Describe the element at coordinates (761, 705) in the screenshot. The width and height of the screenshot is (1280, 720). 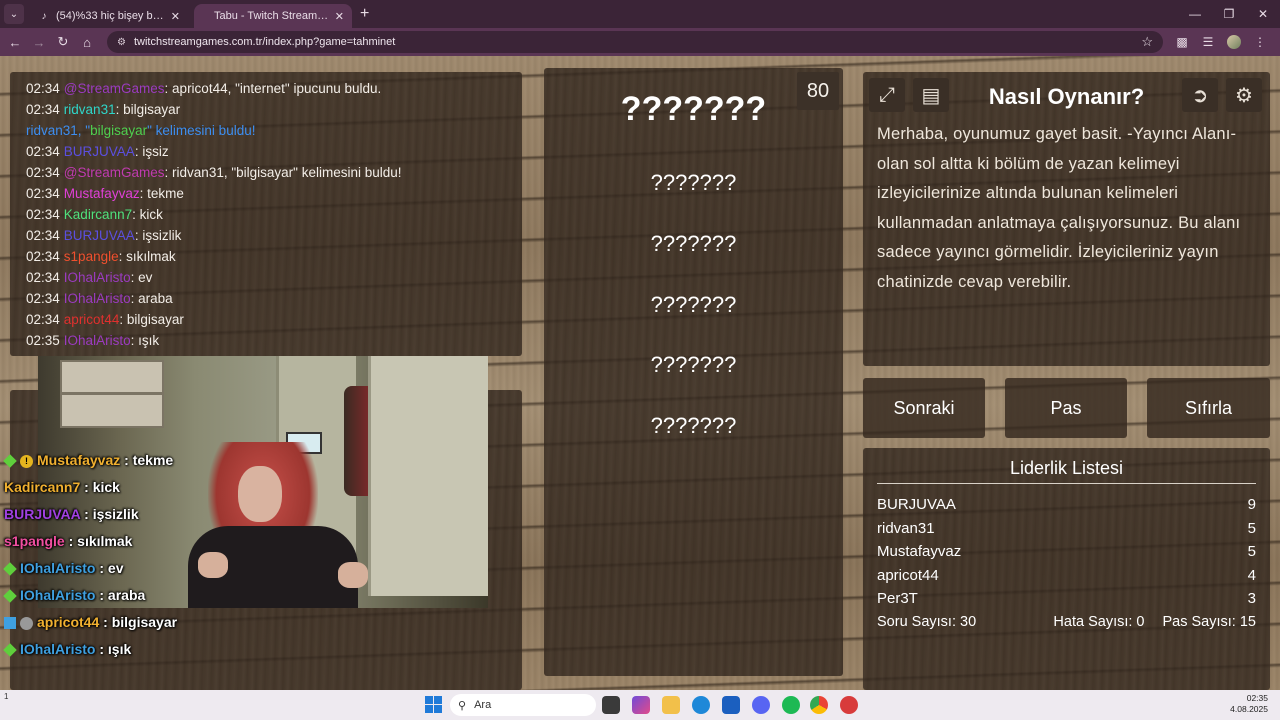
I see `discord-icon` at that location.